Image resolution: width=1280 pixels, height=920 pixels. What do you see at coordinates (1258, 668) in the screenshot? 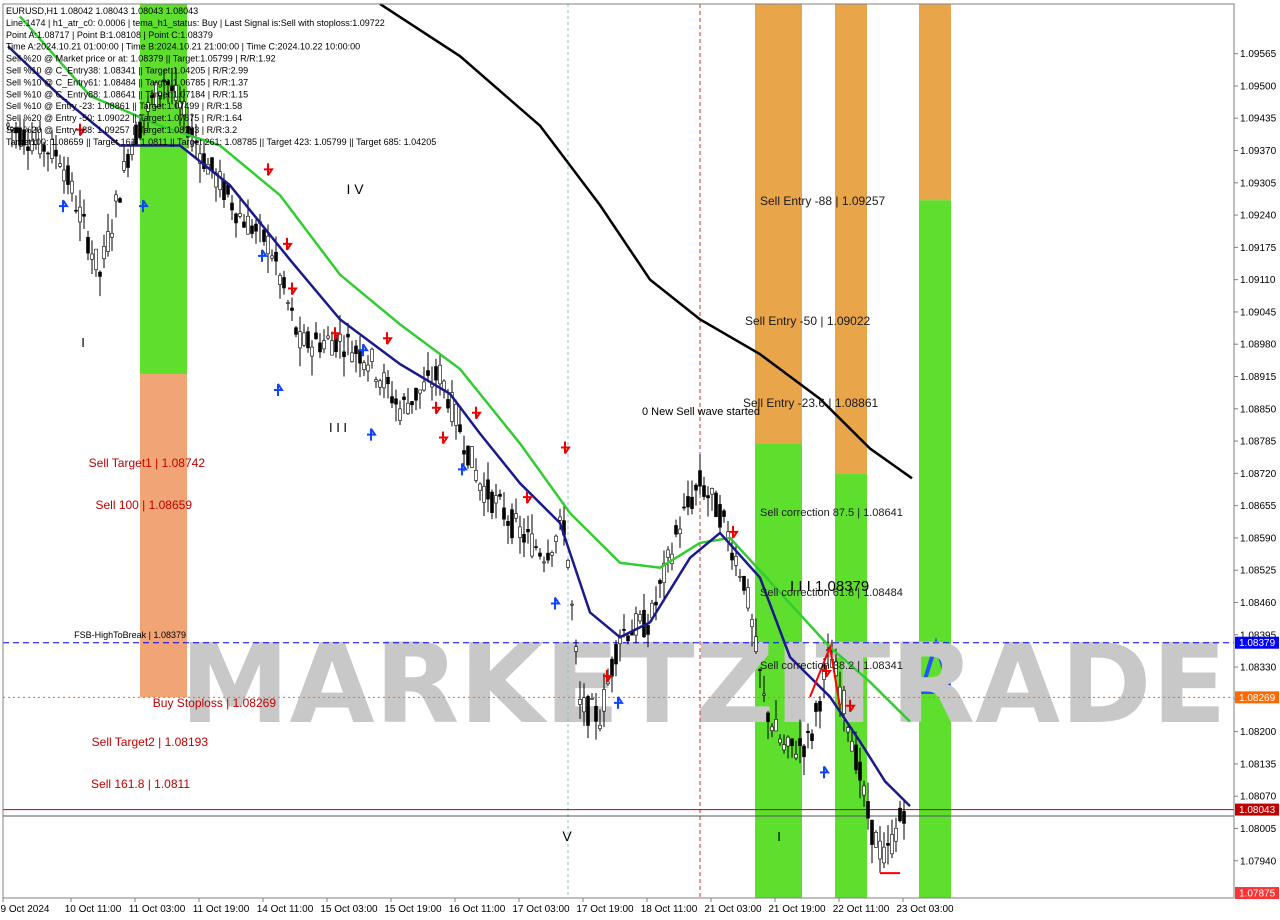
I see `price-tick-label: 1.08330` at bounding box center [1258, 668].